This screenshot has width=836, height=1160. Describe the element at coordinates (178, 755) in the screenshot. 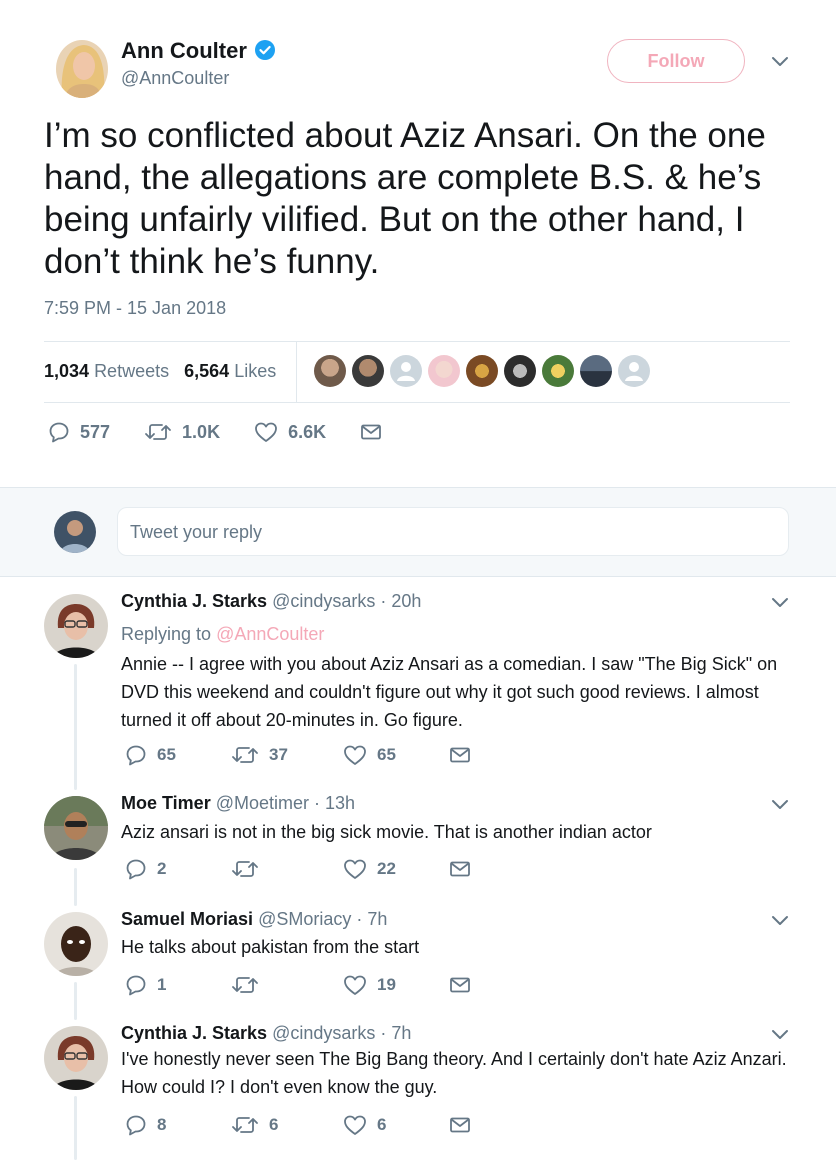

I see `reply-action: 65` at that location.